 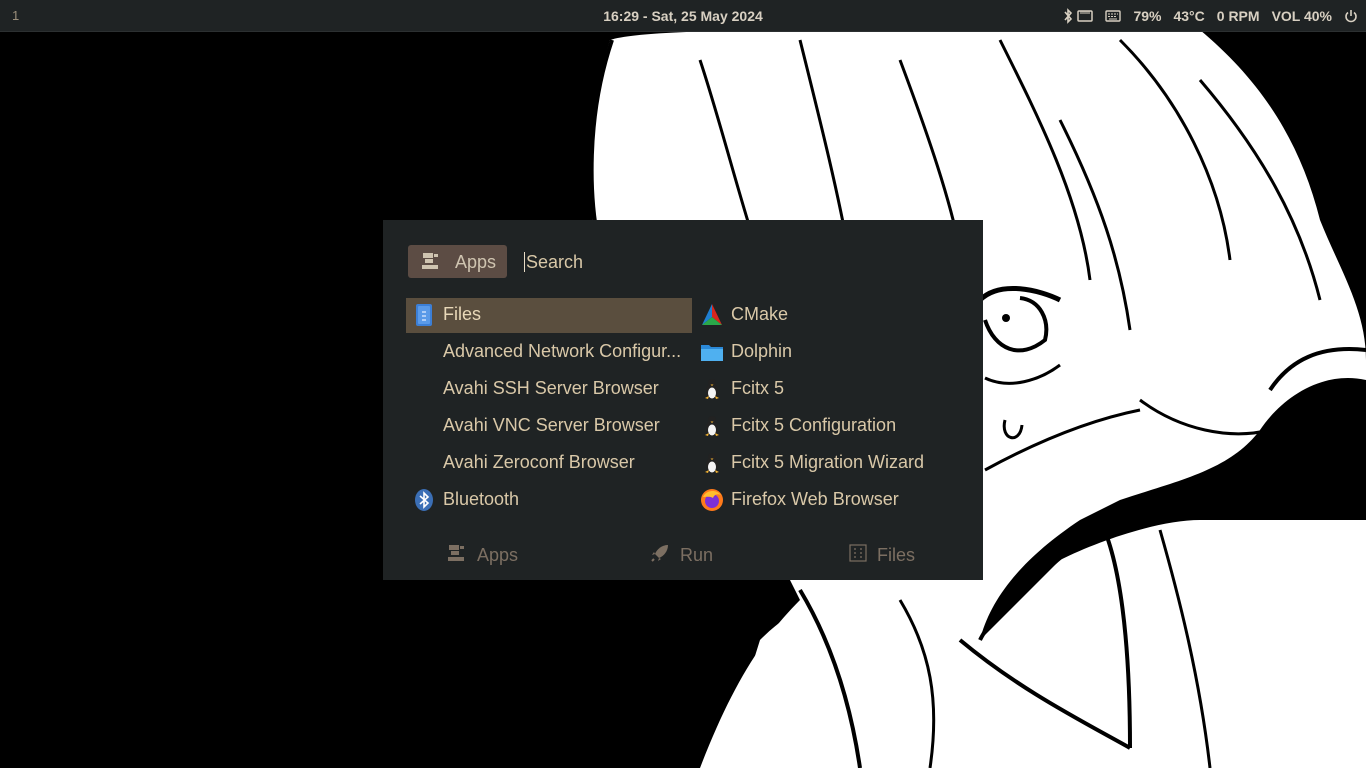 I want to click on mode-chip-label: Apps, so click(x=476, y=262).